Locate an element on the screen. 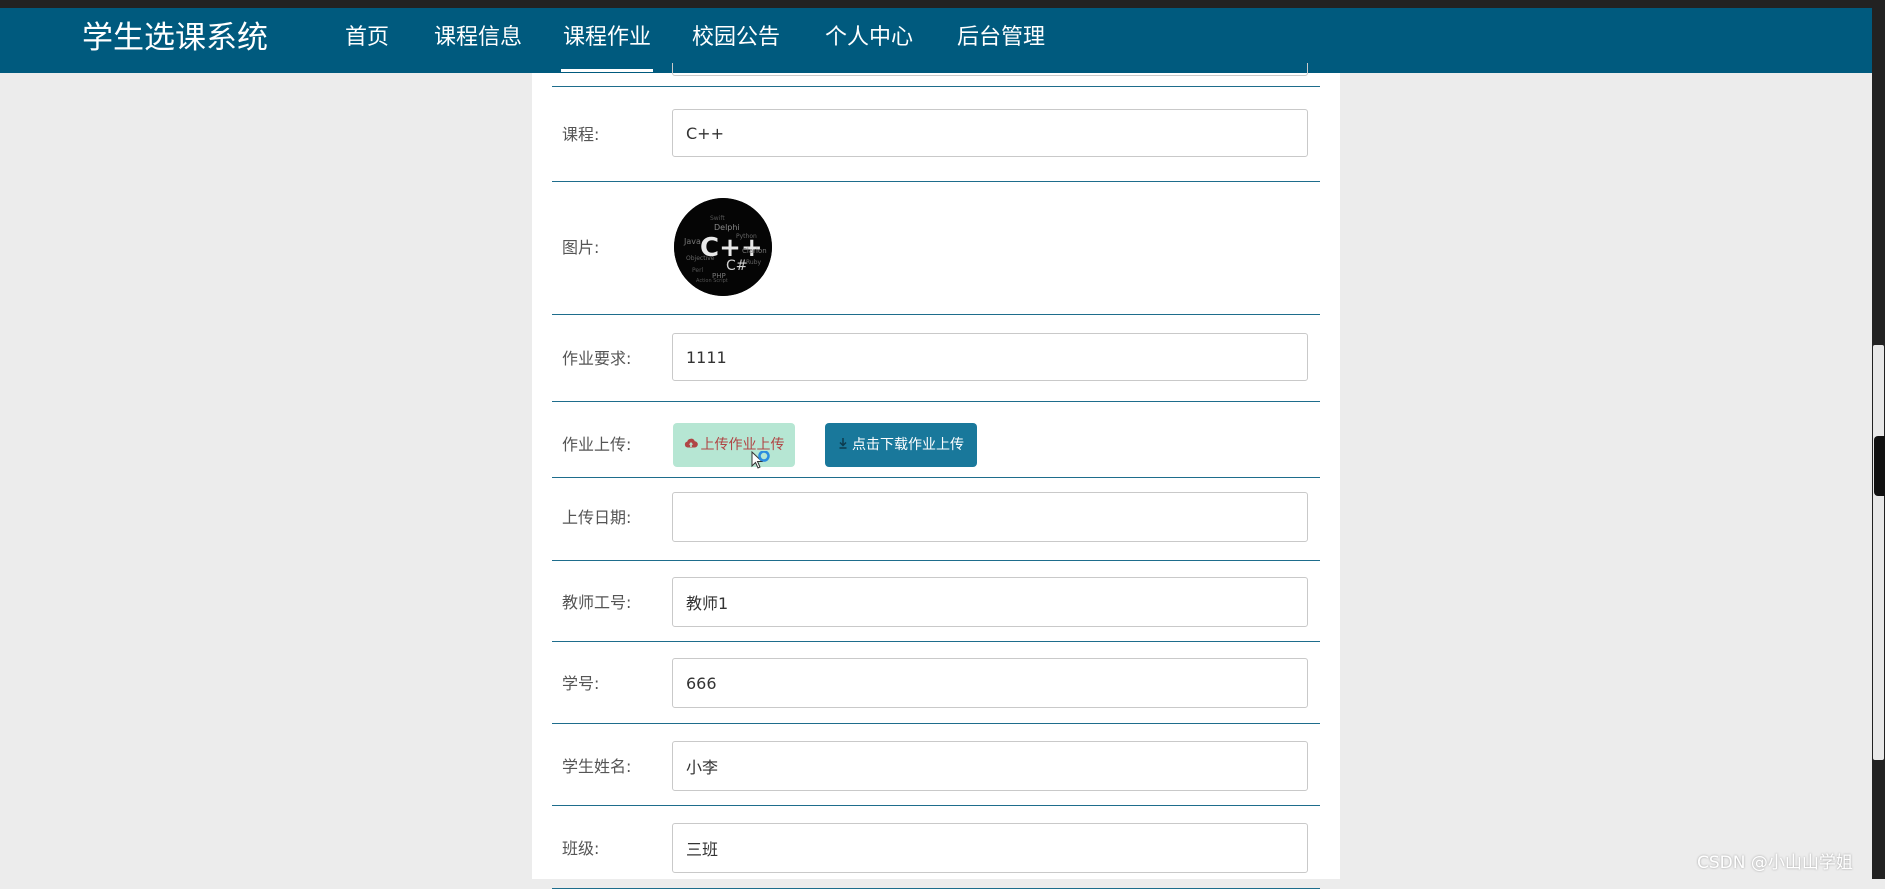 The width and height of the screenshot is (1885, 889). upload-date-label: 上传日期: is located at coordinates (597, 517).